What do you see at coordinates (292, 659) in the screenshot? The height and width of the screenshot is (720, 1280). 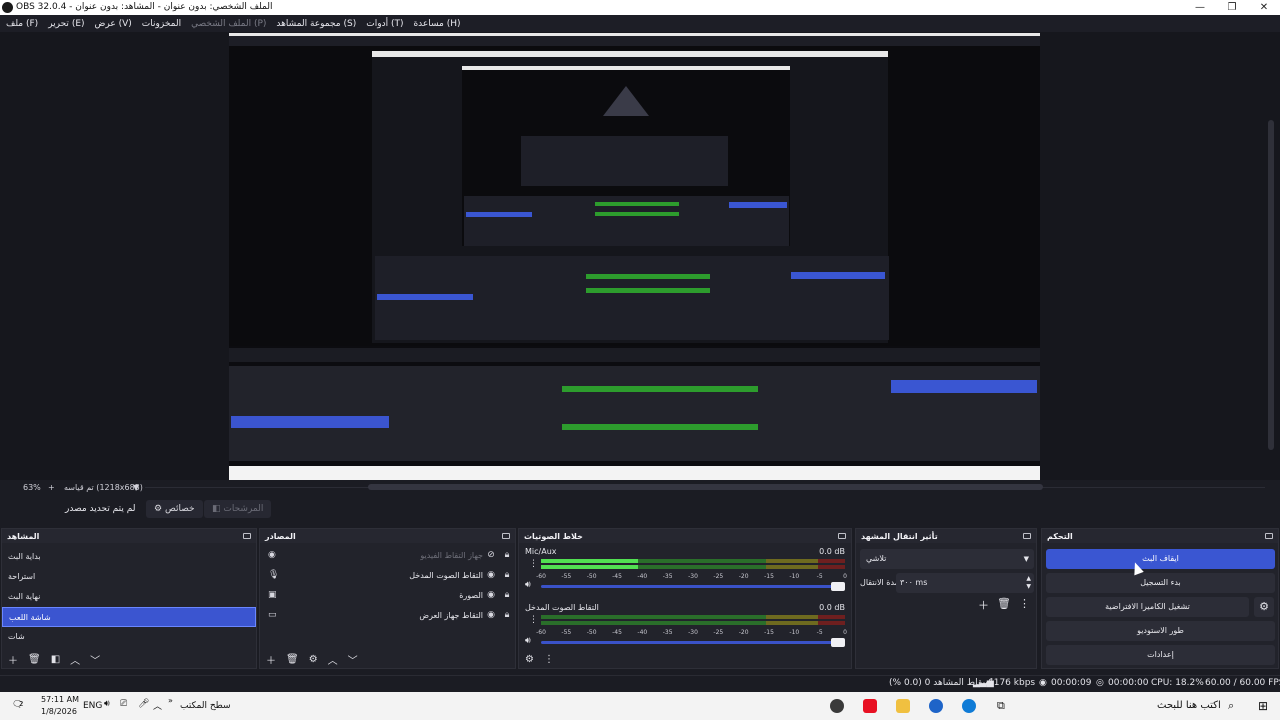 I see `remove-source-icon: 🗑` at bounding box center [292, 659].